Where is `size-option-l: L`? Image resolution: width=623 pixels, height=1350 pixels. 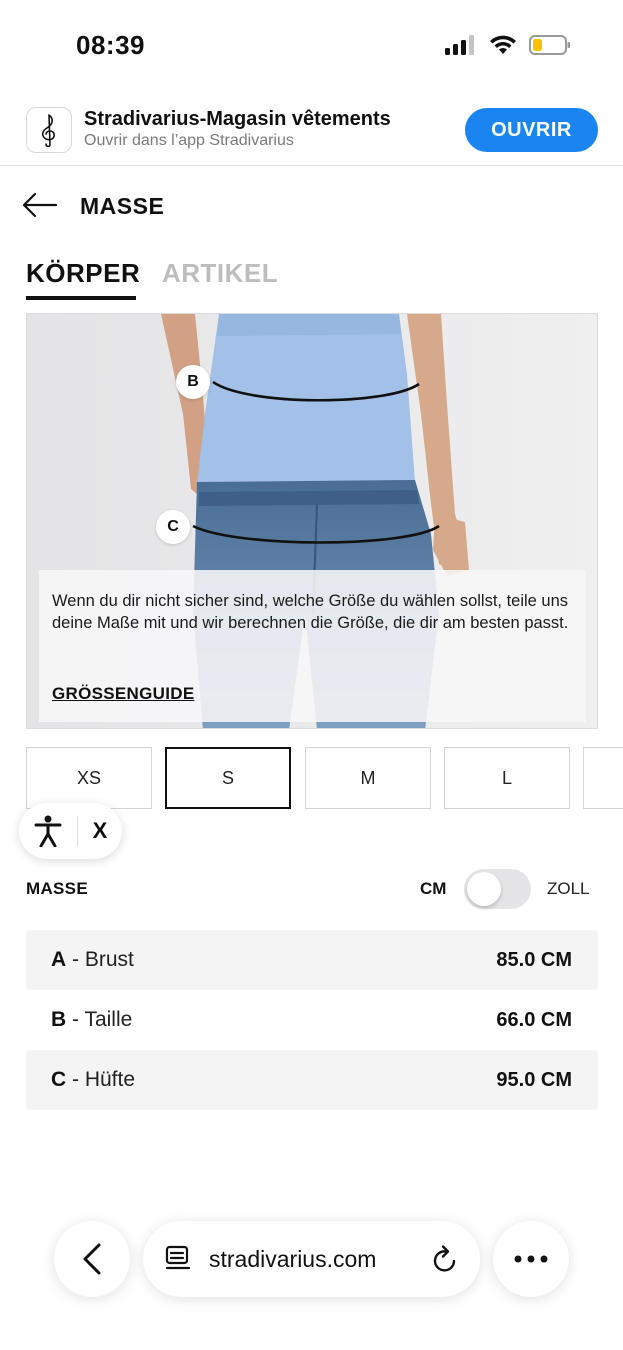 size-option-l: L is located at coordinates (507, 778).